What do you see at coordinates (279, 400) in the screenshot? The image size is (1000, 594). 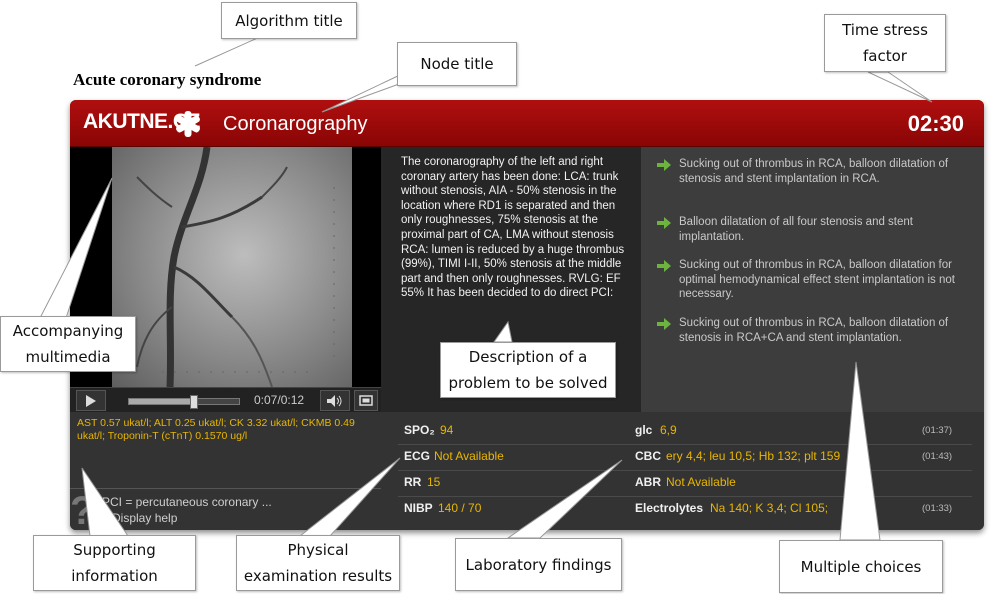 I see `video-time: 0:07/0:12` at bounding box center [279, 400].